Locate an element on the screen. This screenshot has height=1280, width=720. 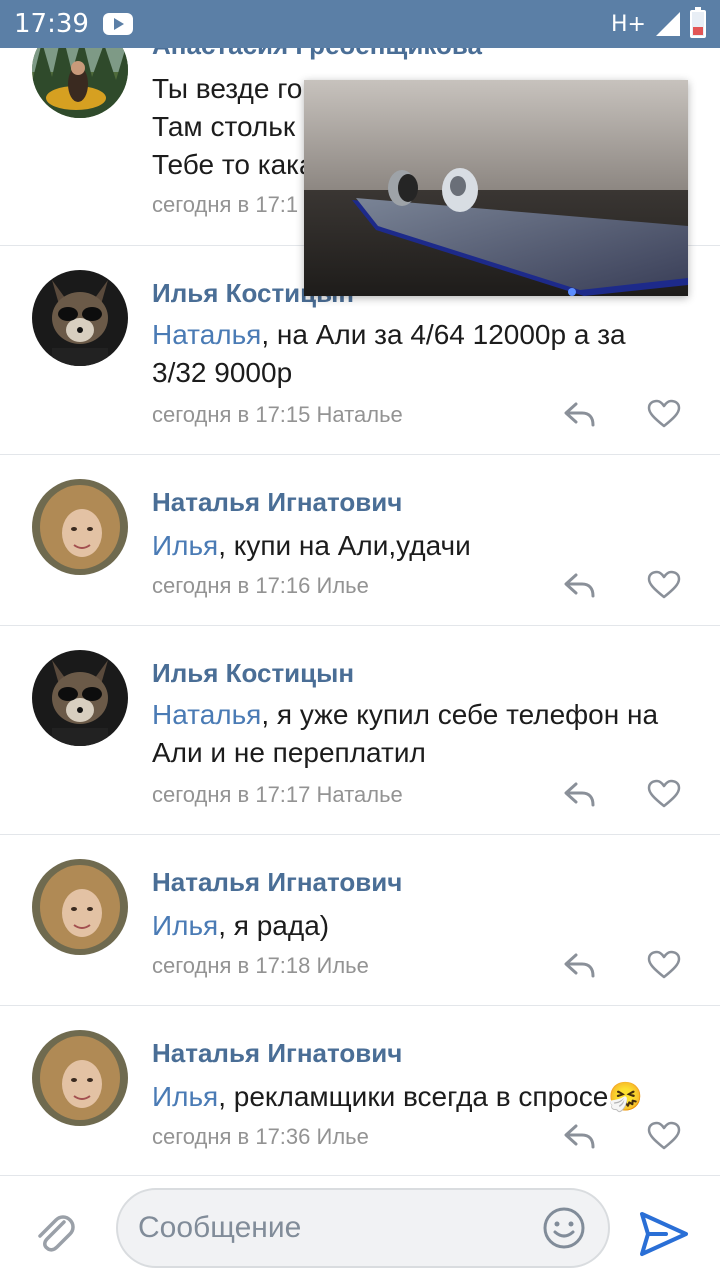
comment-author: Илья Костицын is located at coordinates (253, 673).